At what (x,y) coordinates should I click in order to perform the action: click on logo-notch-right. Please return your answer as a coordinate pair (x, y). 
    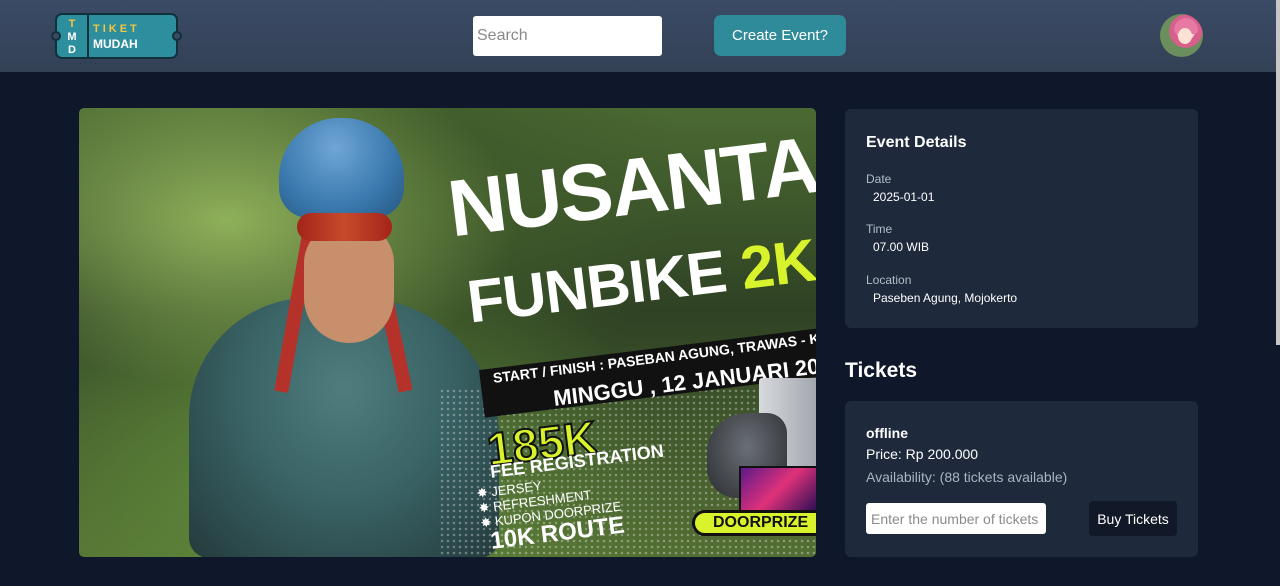
    Looking at the image, I should click on (177, 36).